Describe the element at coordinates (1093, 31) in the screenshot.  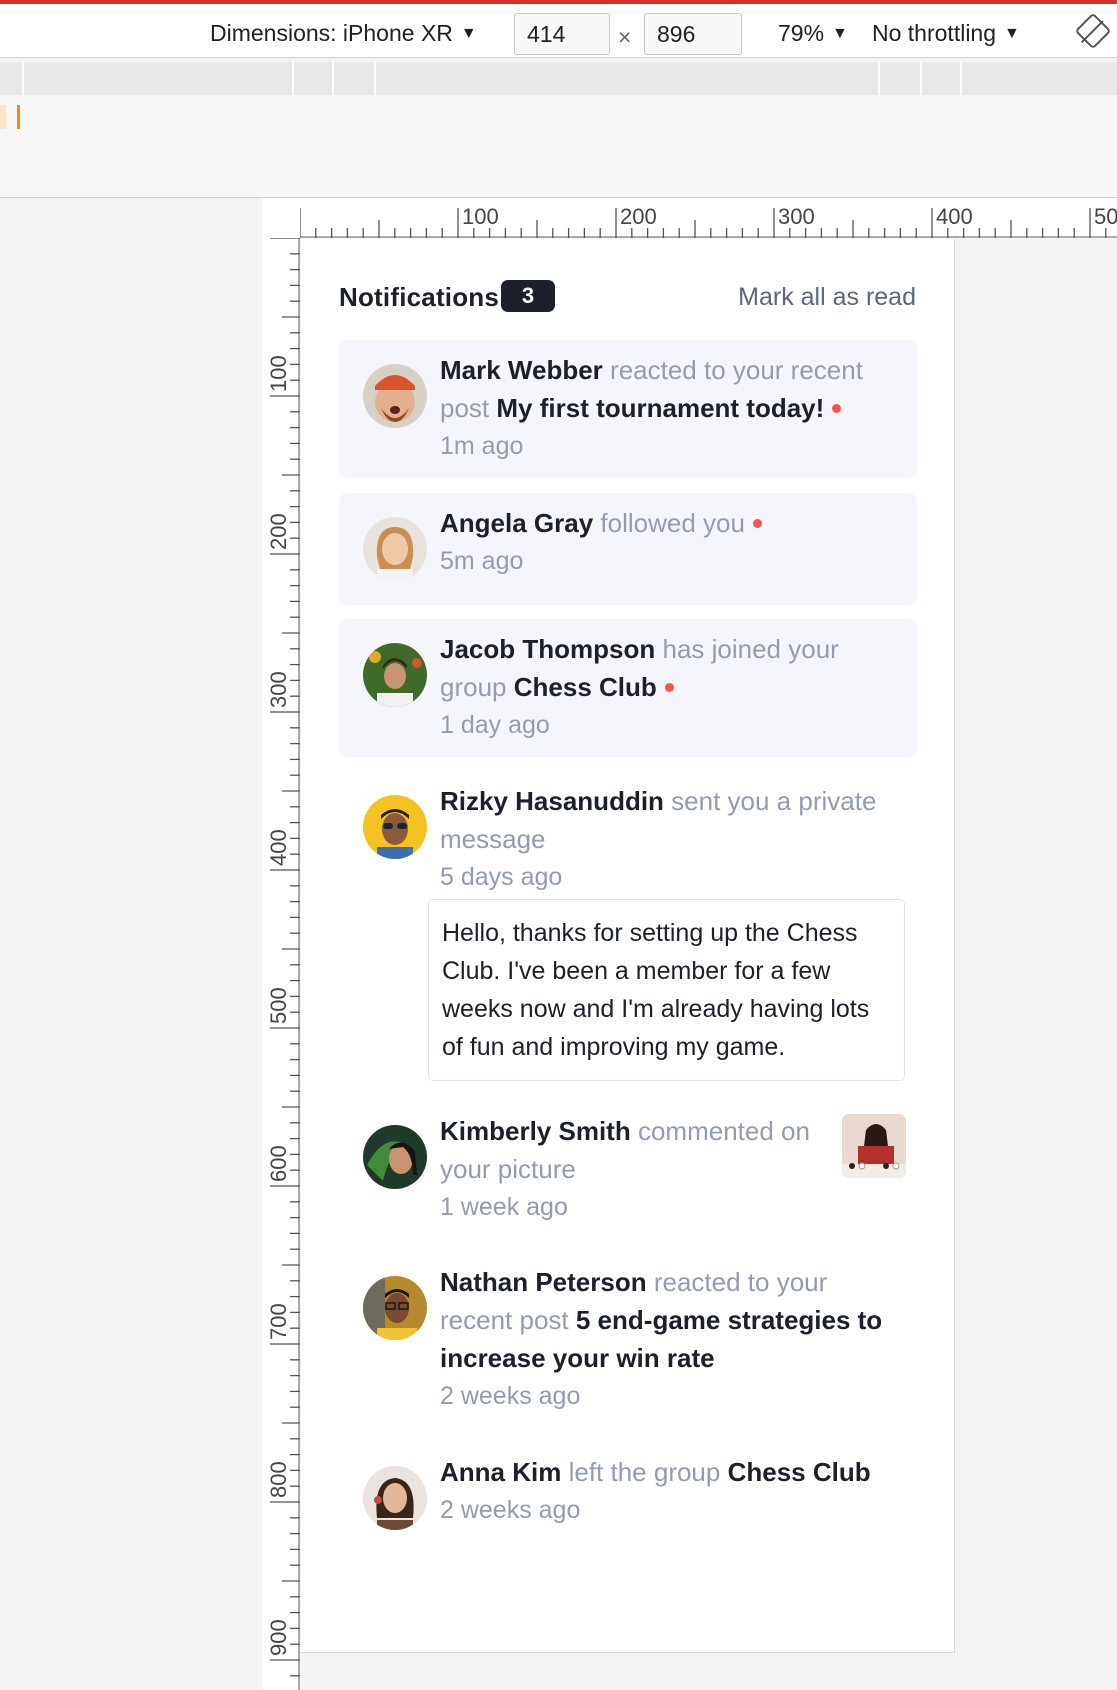
I see `rotate-icon` at that location.